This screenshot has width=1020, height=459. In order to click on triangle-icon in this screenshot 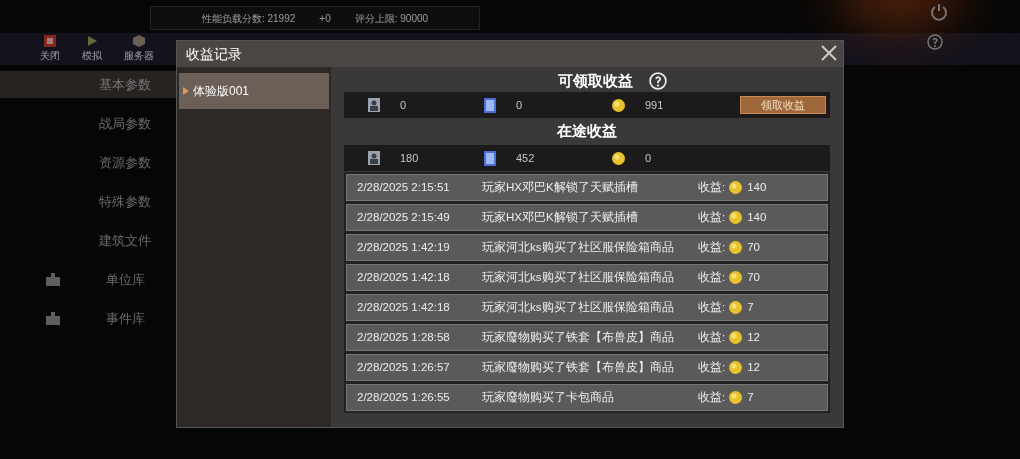, I will do `click(186, 91)`.